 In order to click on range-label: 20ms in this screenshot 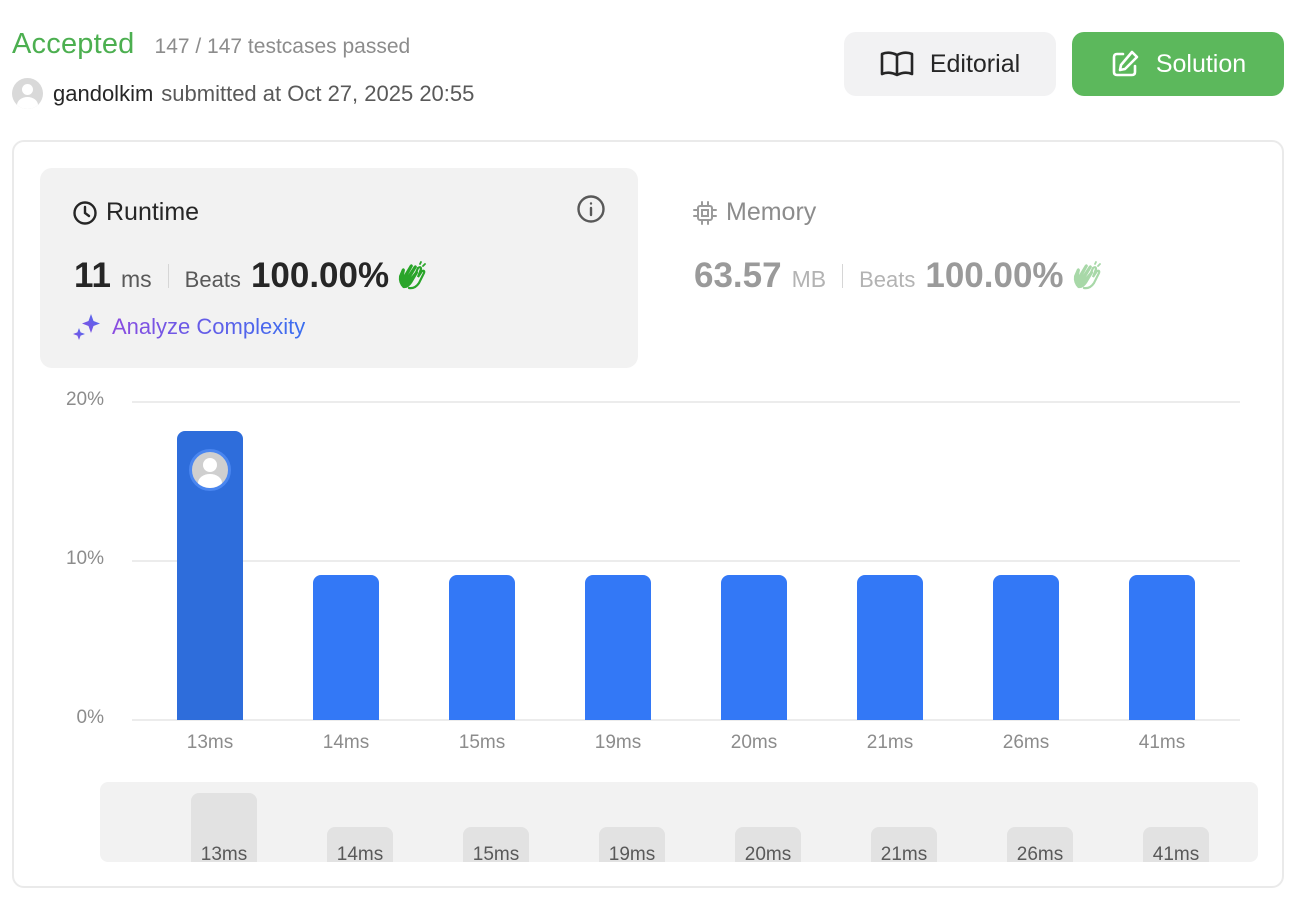, I will do `click(768, 853)`.